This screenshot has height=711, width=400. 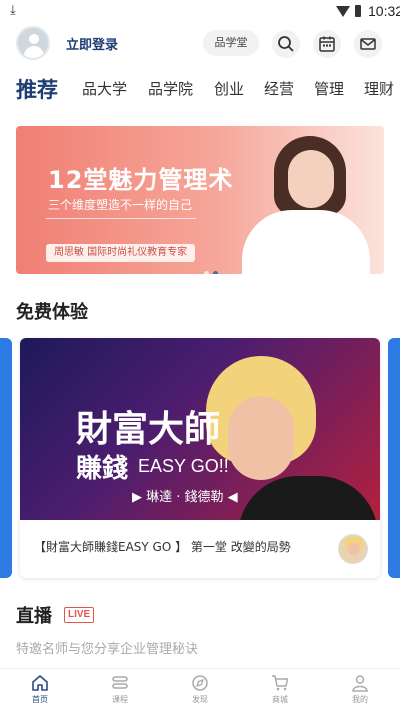 What do you see at coordinates (120, 205) in the screenshot?
I see `banner-subtitle: 三个维度塑造不一样的自己` at bounding box center [120, 205].